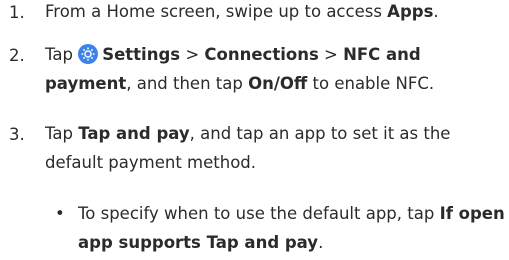  Describe the element at coordinates (371, 83) in the screenshot. I see `text-run: to enable NFC.` at that location.